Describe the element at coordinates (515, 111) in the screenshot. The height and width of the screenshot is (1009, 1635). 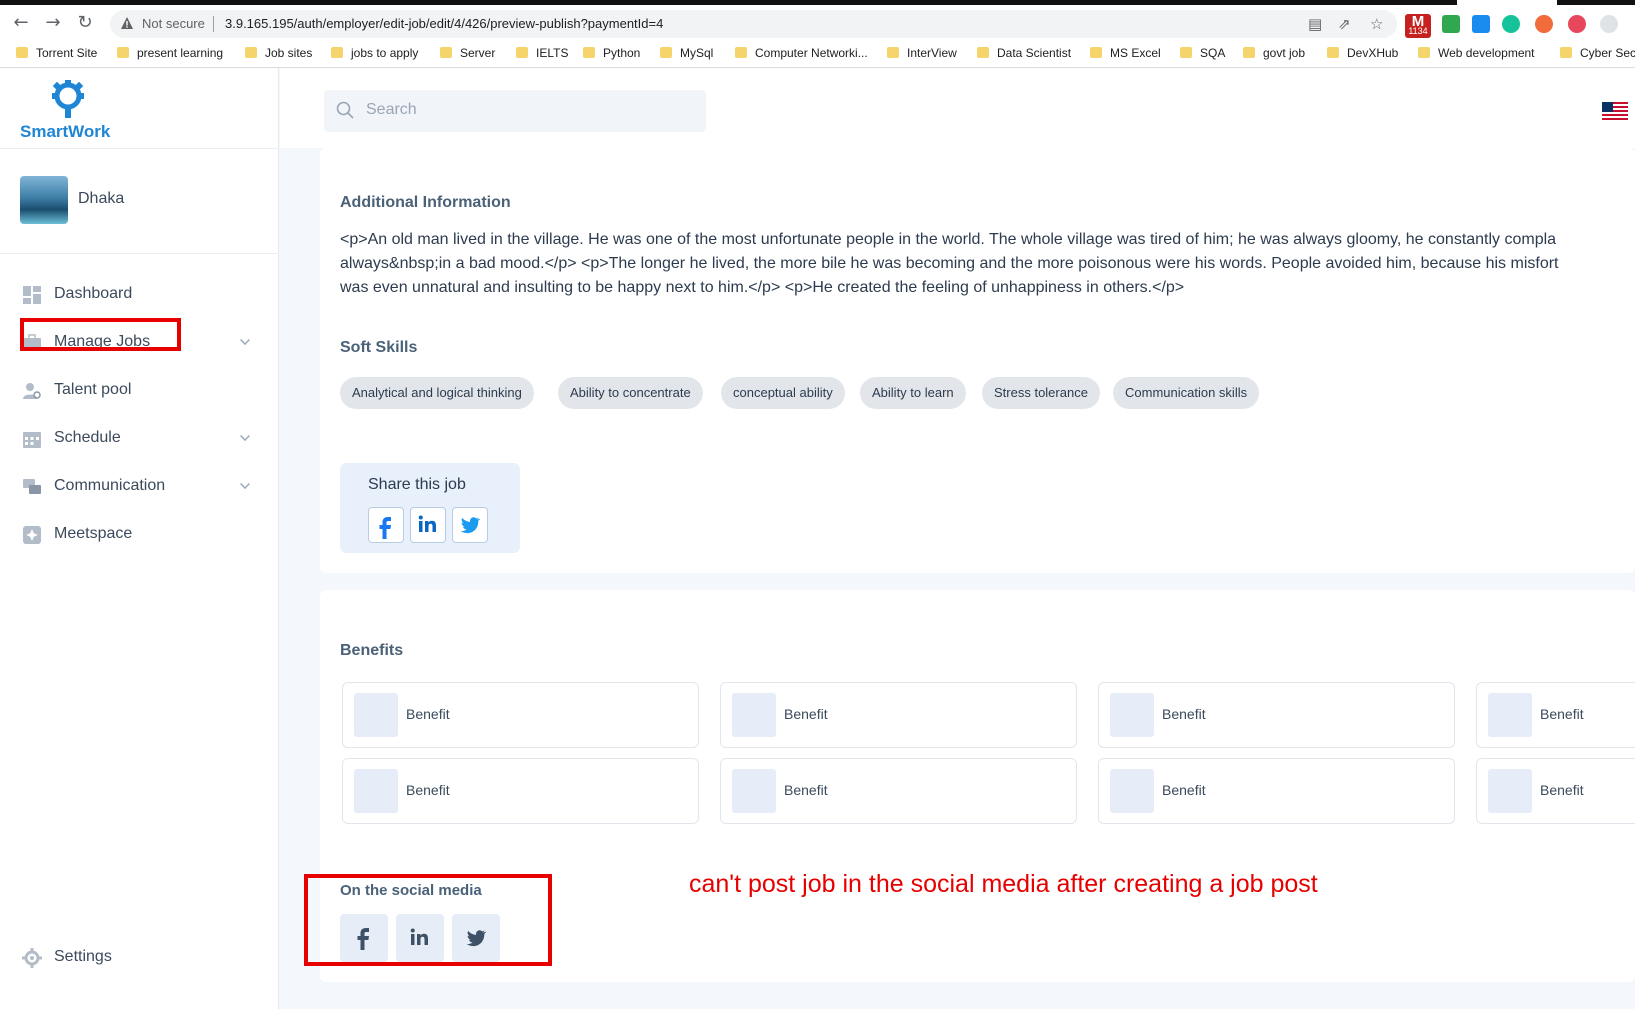
I see `search-box: Search` at that location.